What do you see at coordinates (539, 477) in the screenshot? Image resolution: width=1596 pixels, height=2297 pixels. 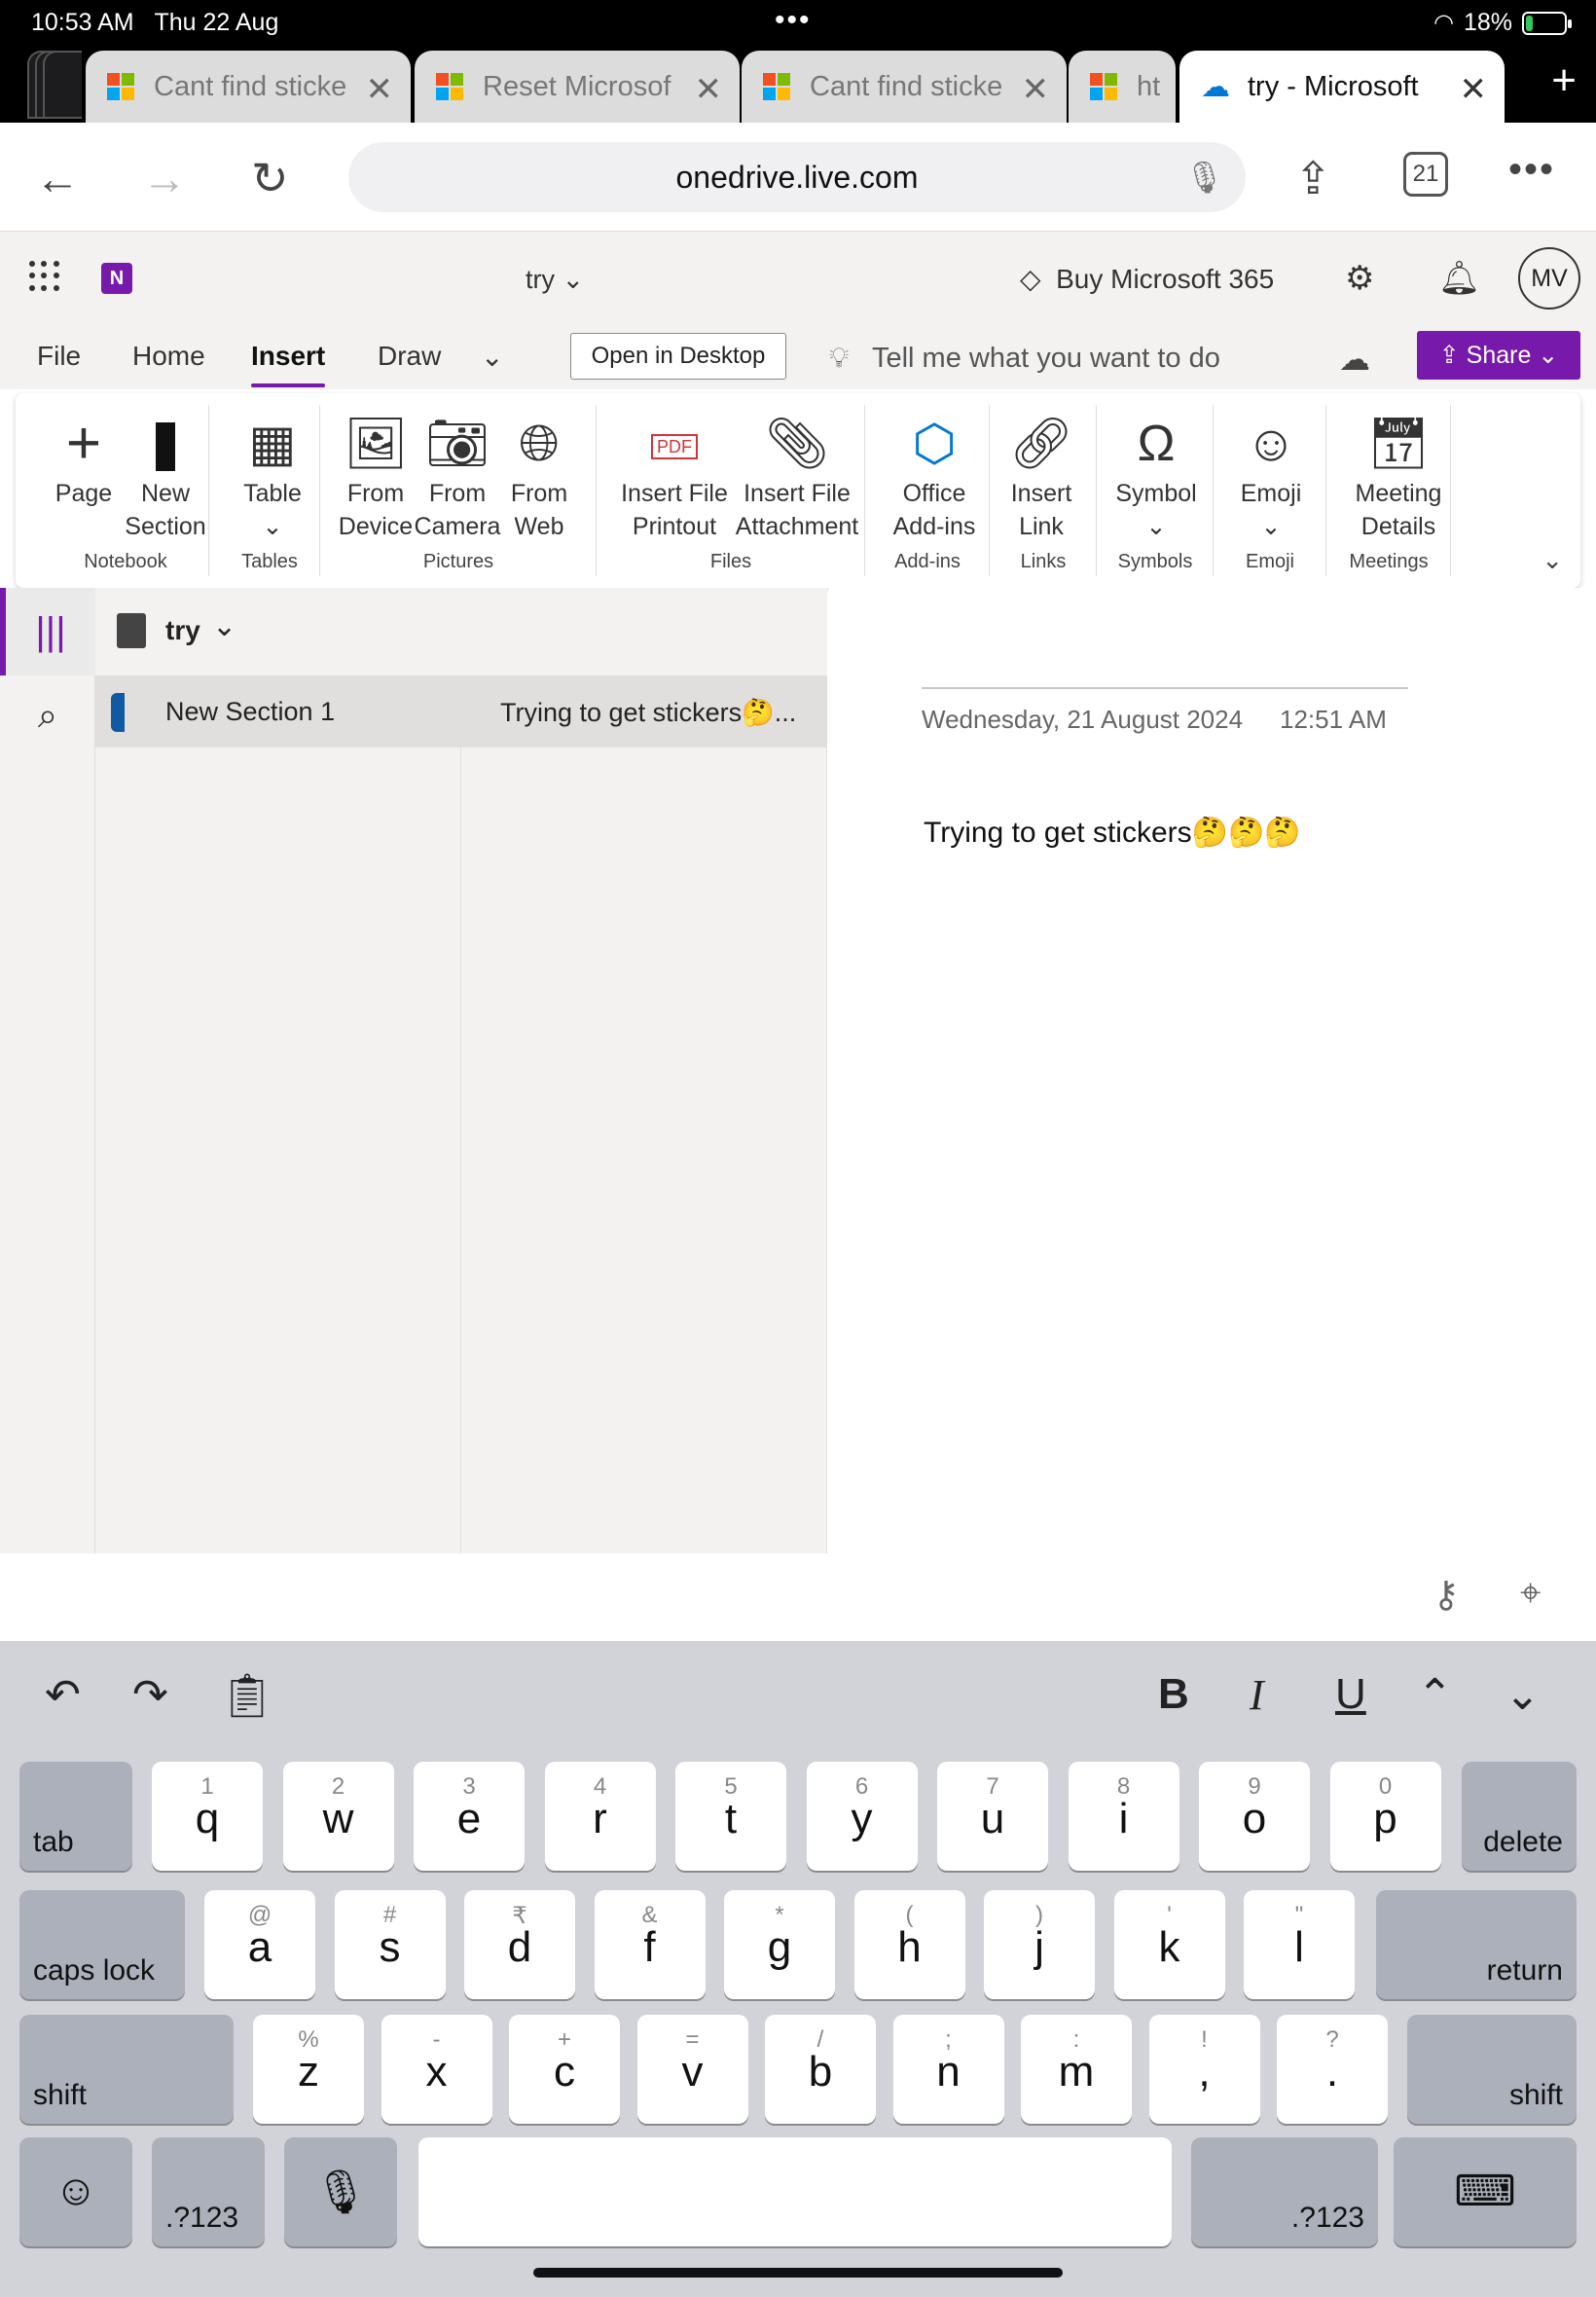 I see `from-web-button: 🌐︎ From Web` at bounding box center [539, 477].